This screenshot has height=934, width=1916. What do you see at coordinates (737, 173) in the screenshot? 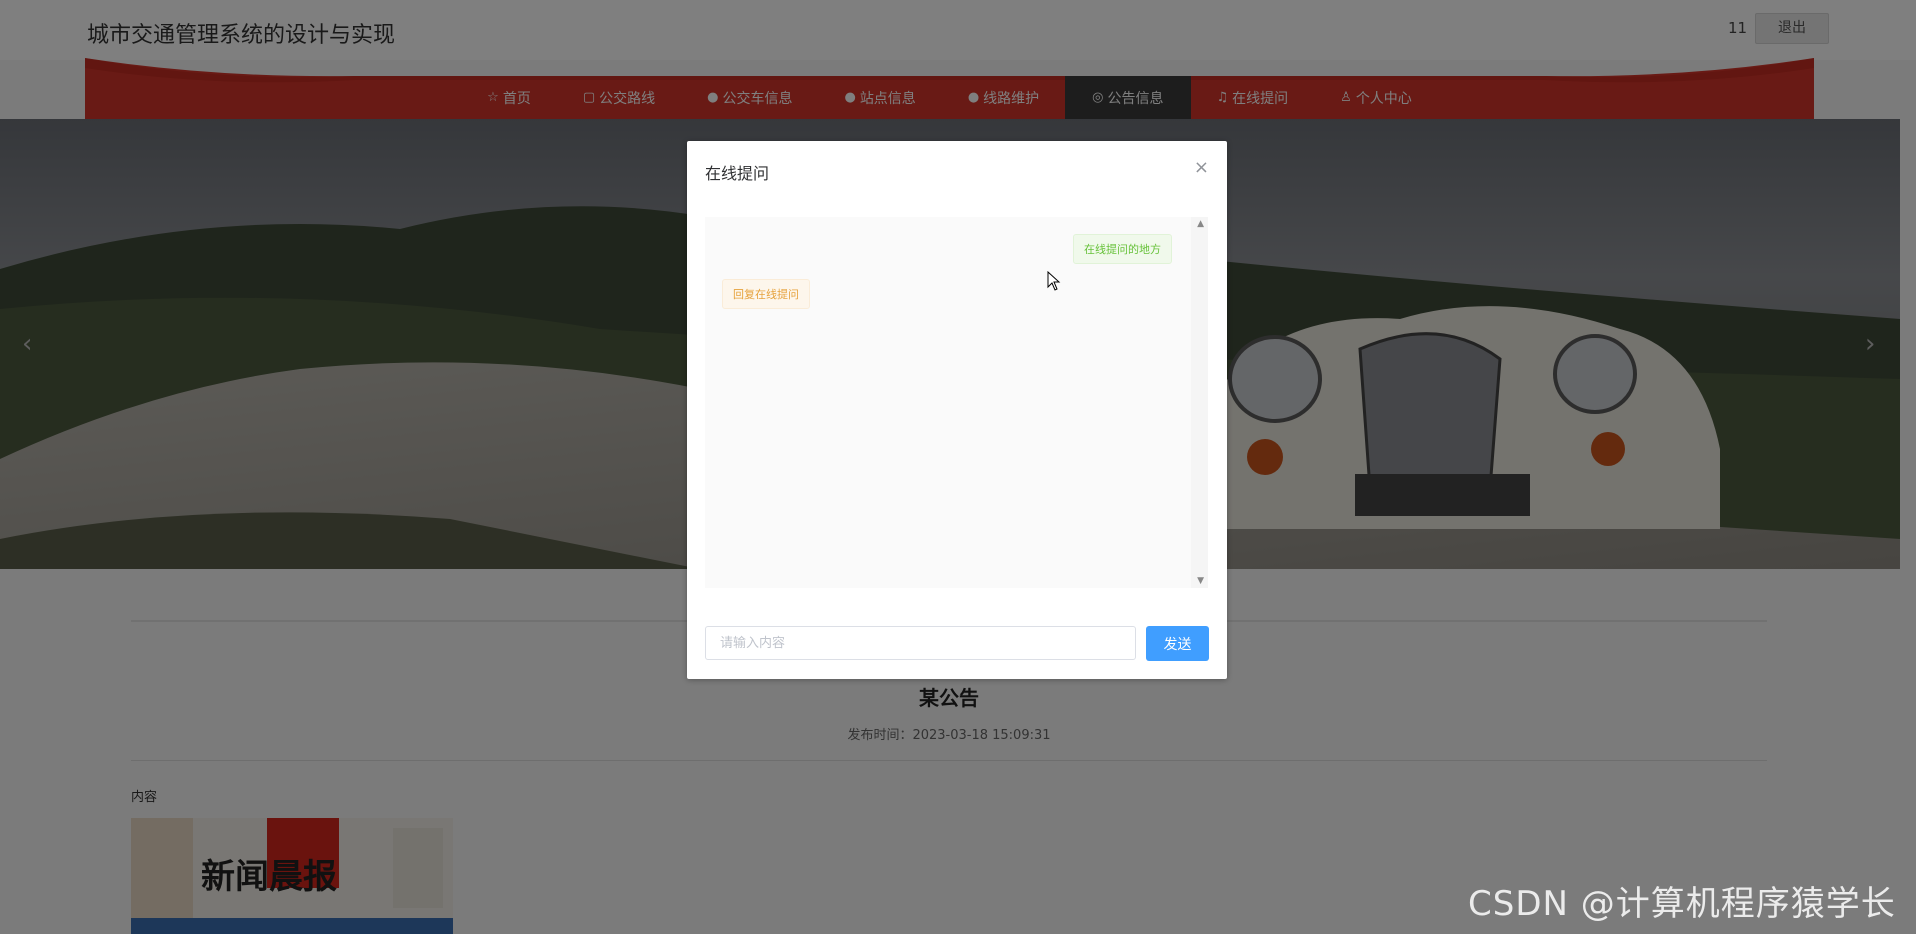
I see `dialog-title: 在线提问` at bounding box center [737, 173].